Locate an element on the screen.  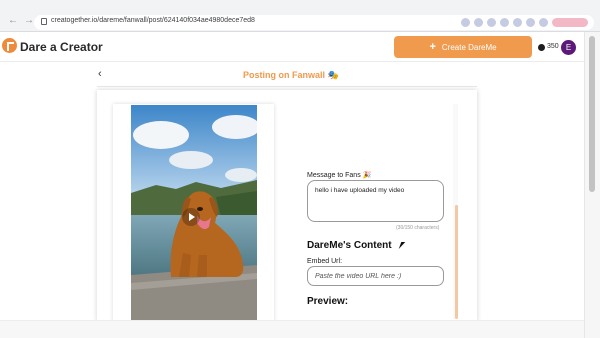
chevron-left-icon: ‹ is located at coordinates (100, 74).